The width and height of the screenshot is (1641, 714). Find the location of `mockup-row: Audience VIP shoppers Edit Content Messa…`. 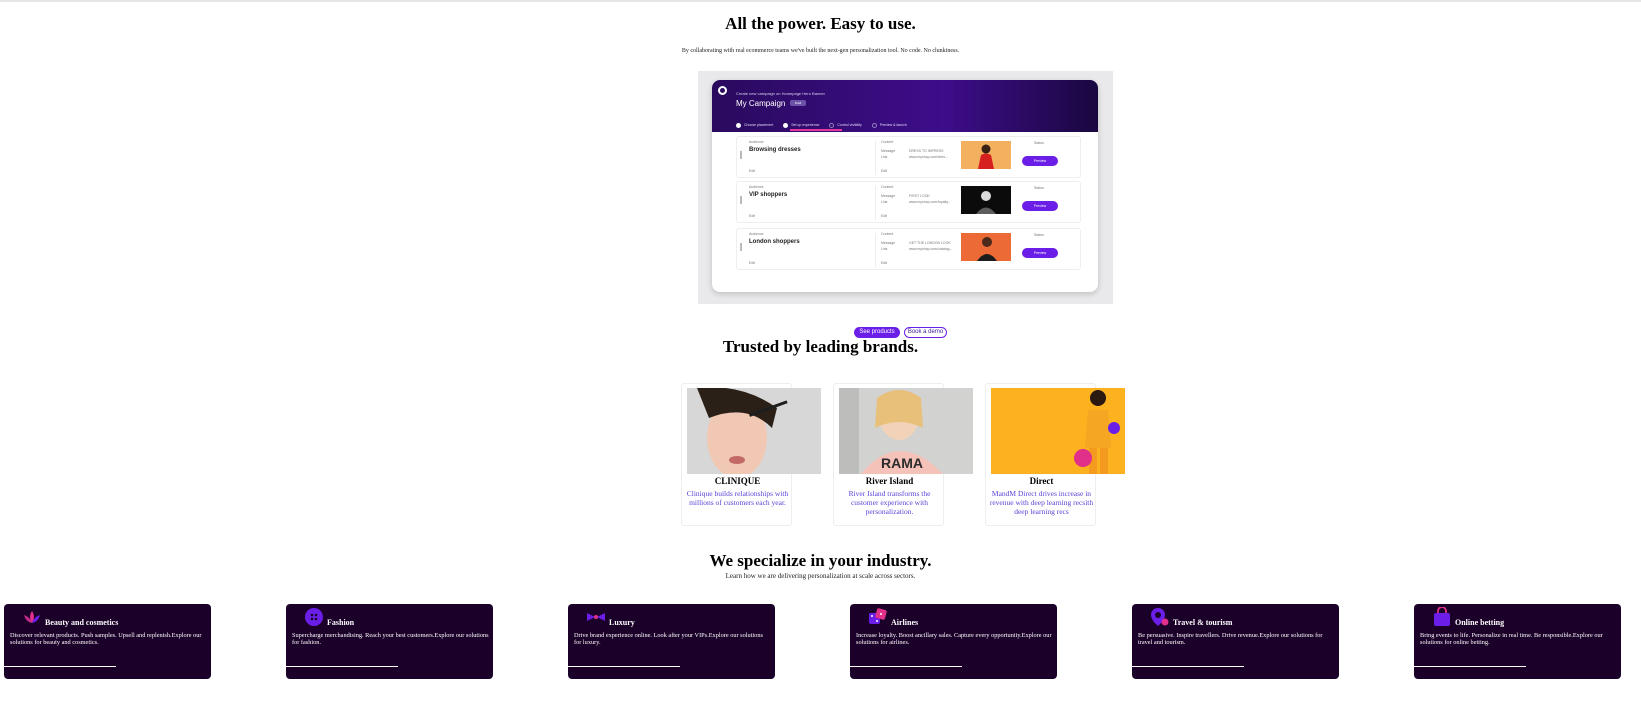

mockup-row: Audience VIP shoppers Edit Content Messa… is located at coordinates (908, 202).